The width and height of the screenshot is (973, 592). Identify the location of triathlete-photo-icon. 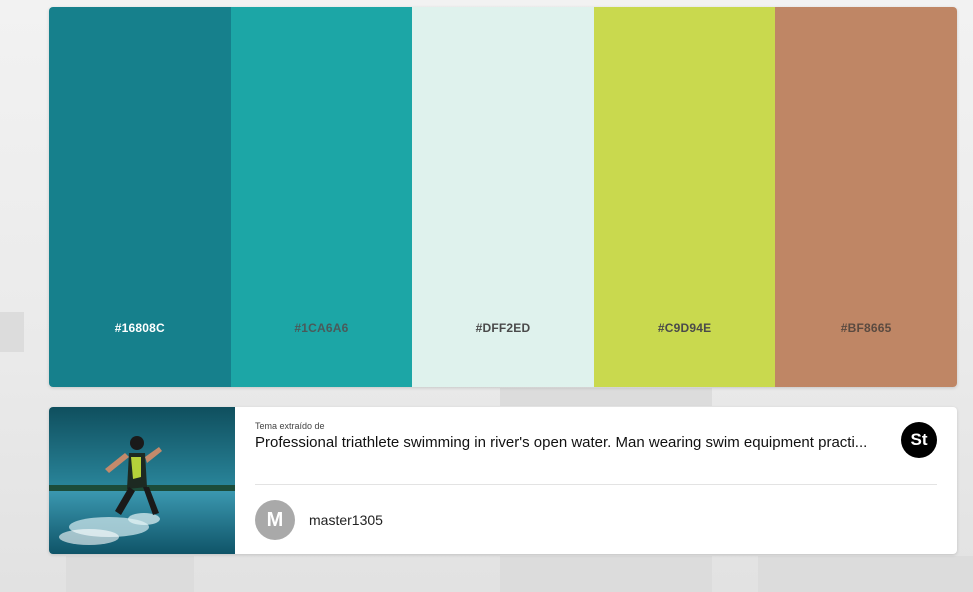
(142, 480).